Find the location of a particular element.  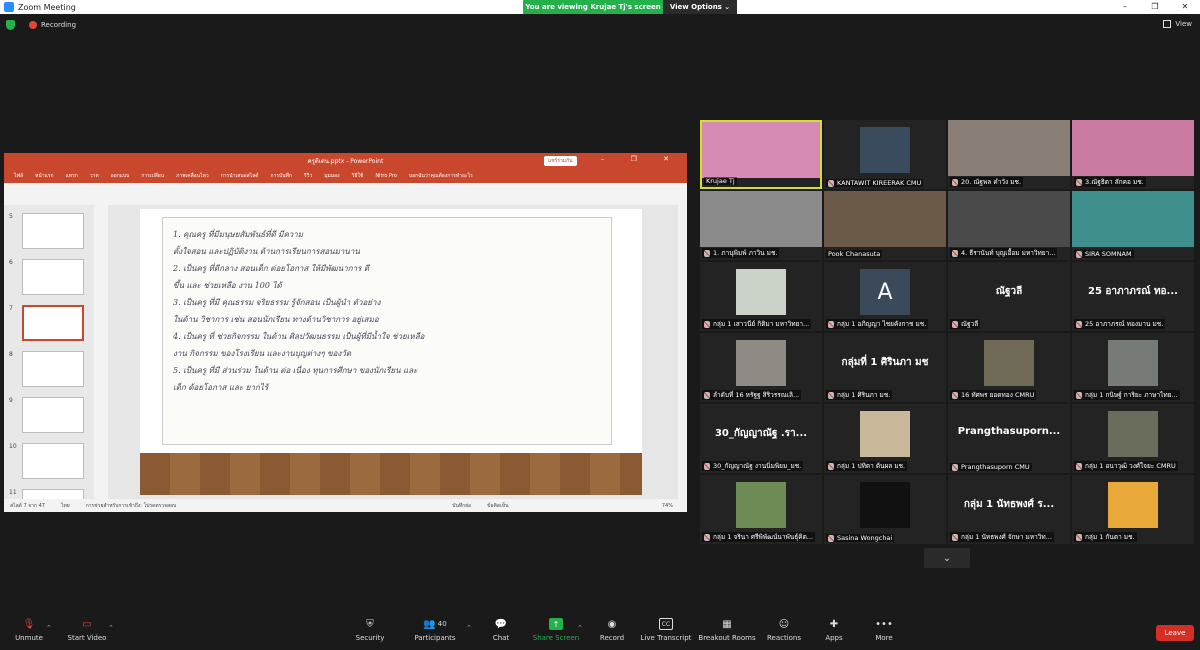

zoom-level: 74% is located at coordinates (667, 506).